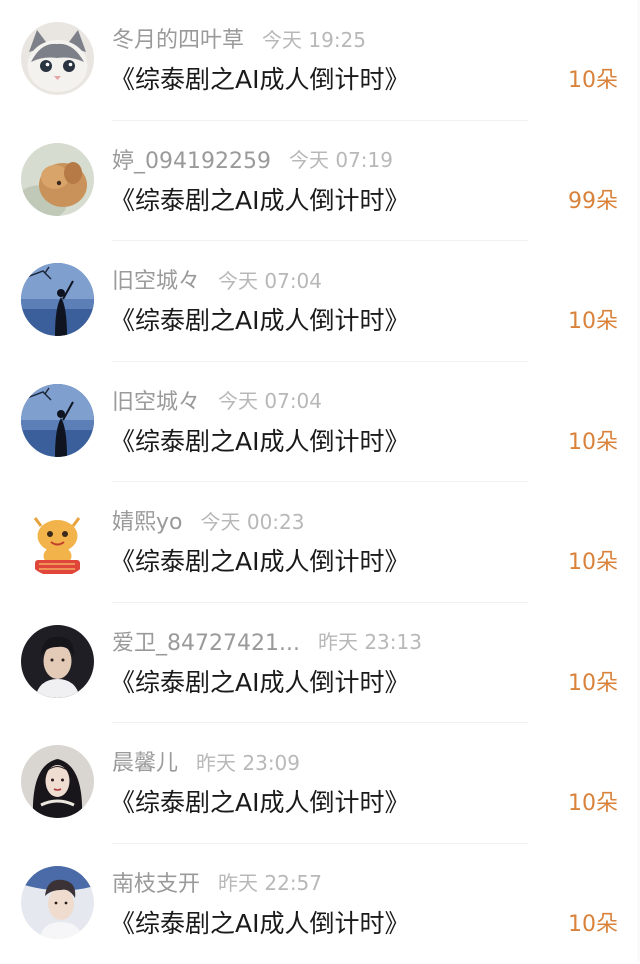 The image size is (640, 964). Describe the element at coordinates (147, 520) in the screenshot. I see `username: 婧熙yo` at that location.